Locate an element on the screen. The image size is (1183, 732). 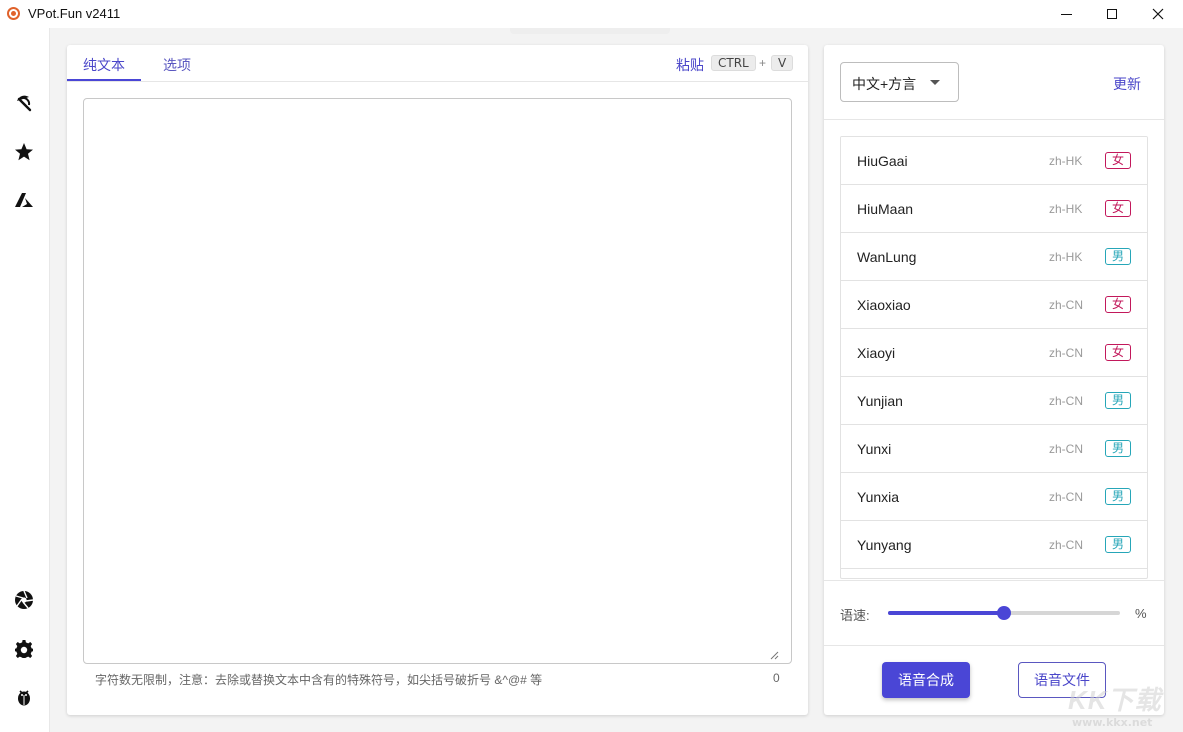
minimize-icon is located at coordinates (1066, 14).